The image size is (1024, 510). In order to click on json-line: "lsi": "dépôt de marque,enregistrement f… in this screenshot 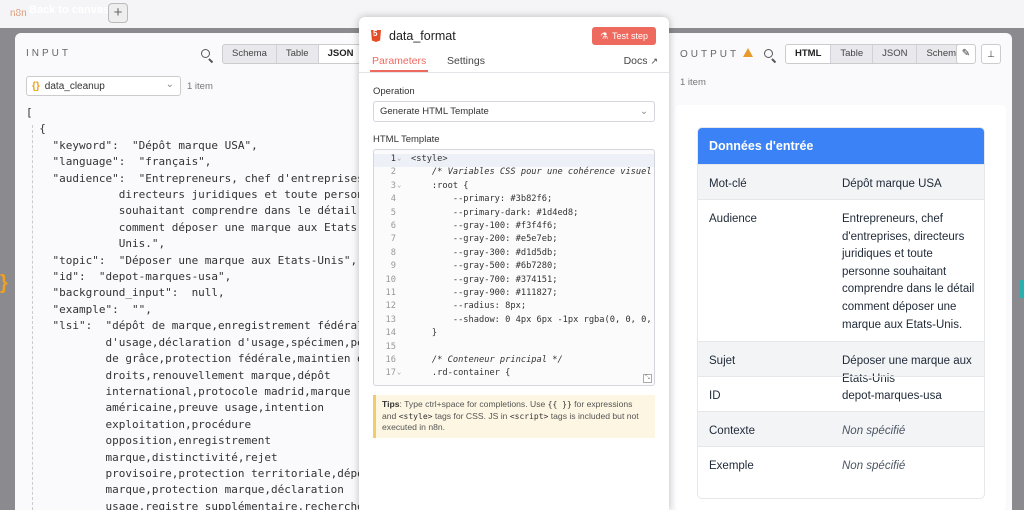, I will do `click(206, 326)`.